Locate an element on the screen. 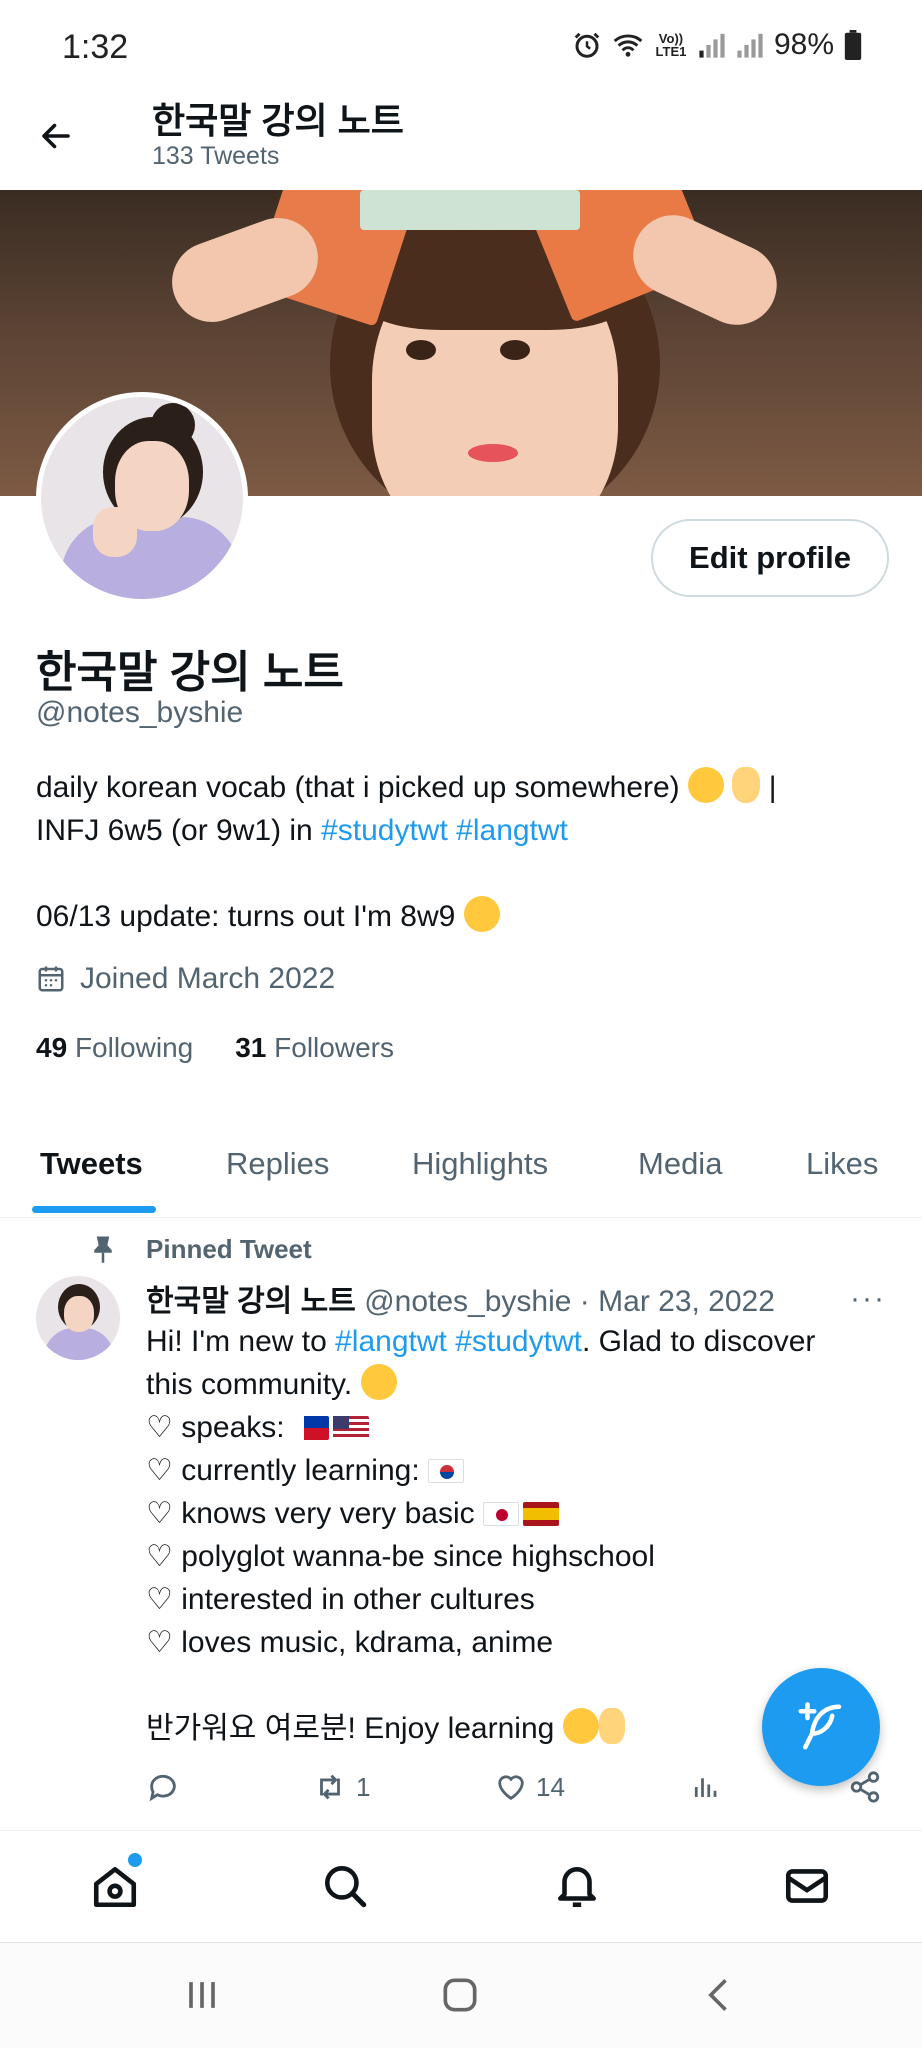 The image size is (922, 2048). alarm-icon is located at coordinates (587, 45).